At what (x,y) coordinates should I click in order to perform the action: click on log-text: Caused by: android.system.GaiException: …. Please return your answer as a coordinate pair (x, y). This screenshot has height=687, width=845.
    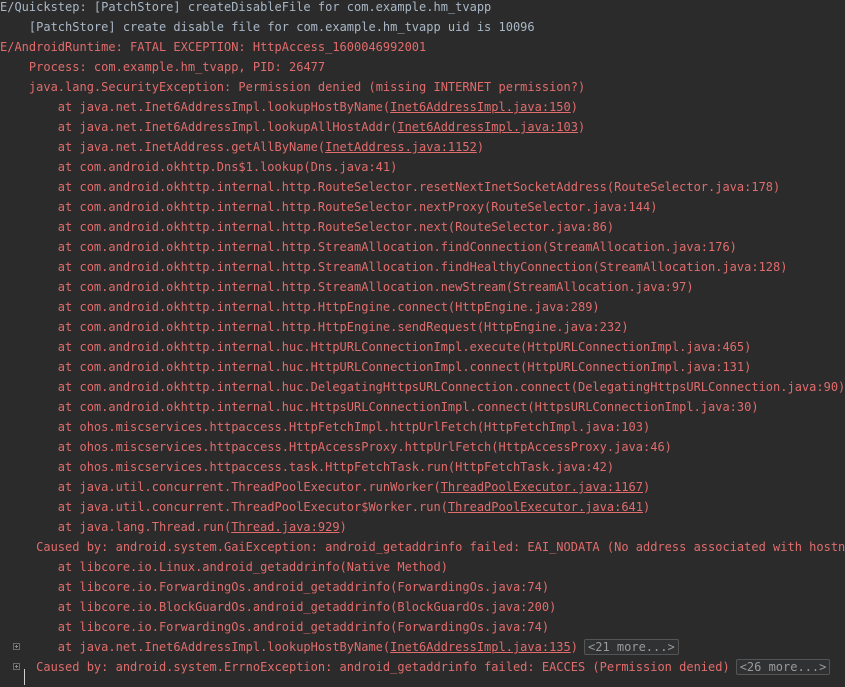
    Looking at the image, I should click on (440, 547).